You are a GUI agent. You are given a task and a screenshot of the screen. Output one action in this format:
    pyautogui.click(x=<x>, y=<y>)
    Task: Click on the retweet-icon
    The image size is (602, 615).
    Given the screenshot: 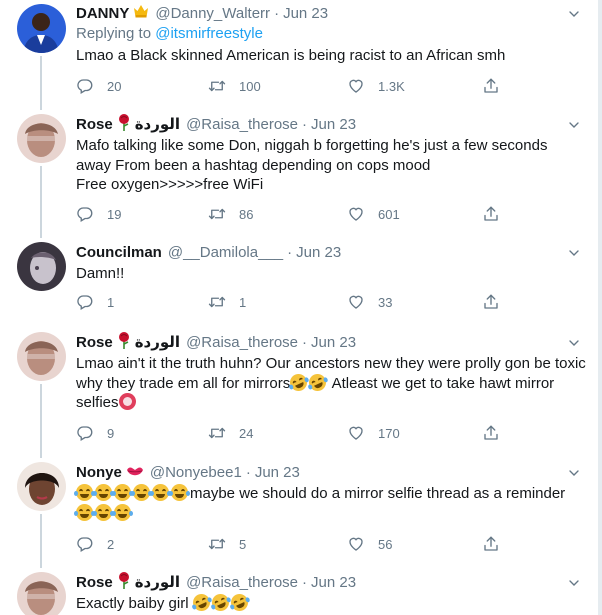 What is the action you would take?
    pyautogui.click(x=217, y=433)
    